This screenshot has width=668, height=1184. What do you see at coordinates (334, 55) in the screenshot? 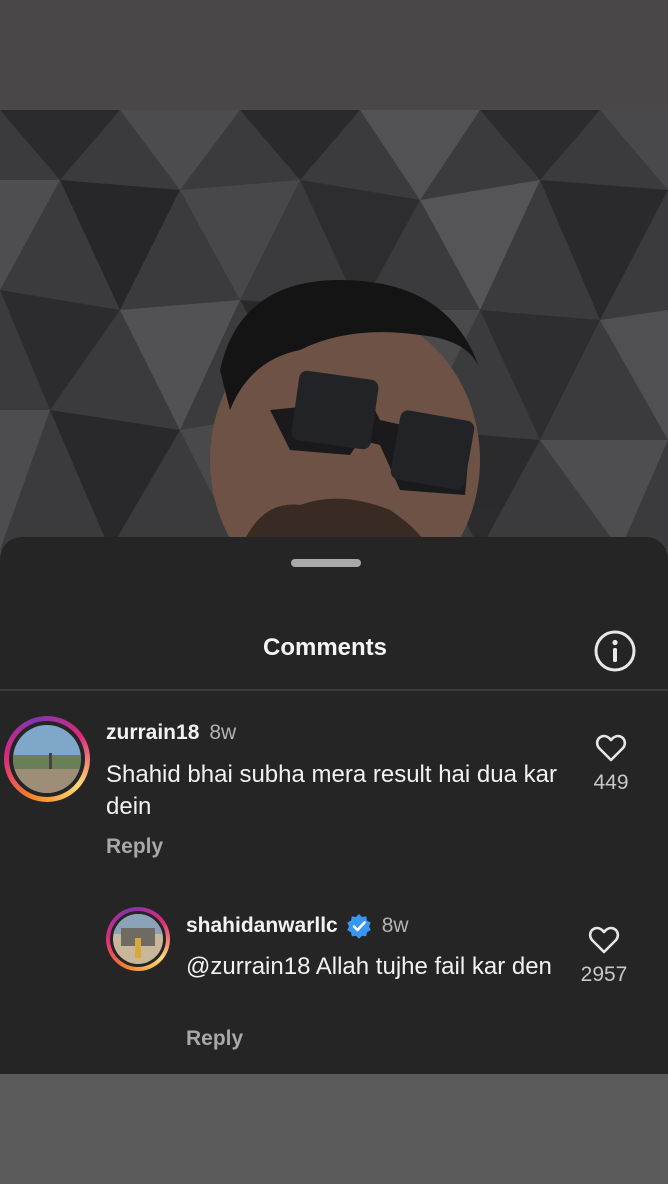
I see `status-area` at bounding box center [334, 55].